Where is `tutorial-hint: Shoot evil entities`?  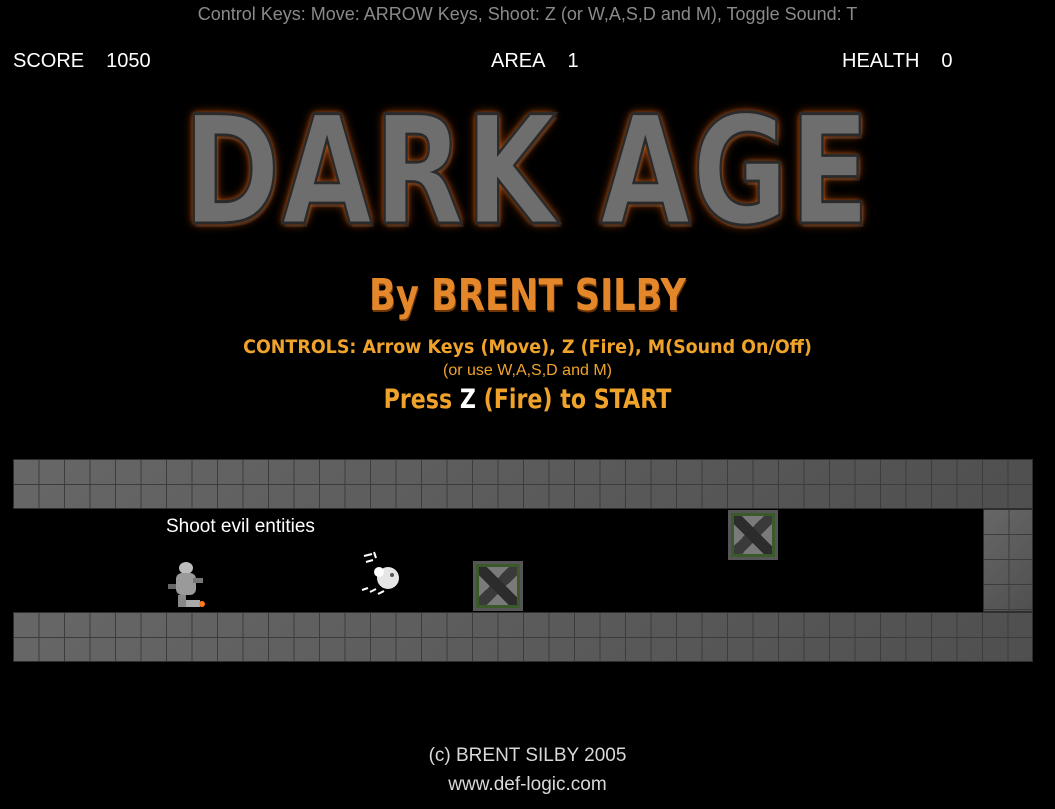
tutorial-hint: Shoot evil entities is located at coordinates (240, 526).